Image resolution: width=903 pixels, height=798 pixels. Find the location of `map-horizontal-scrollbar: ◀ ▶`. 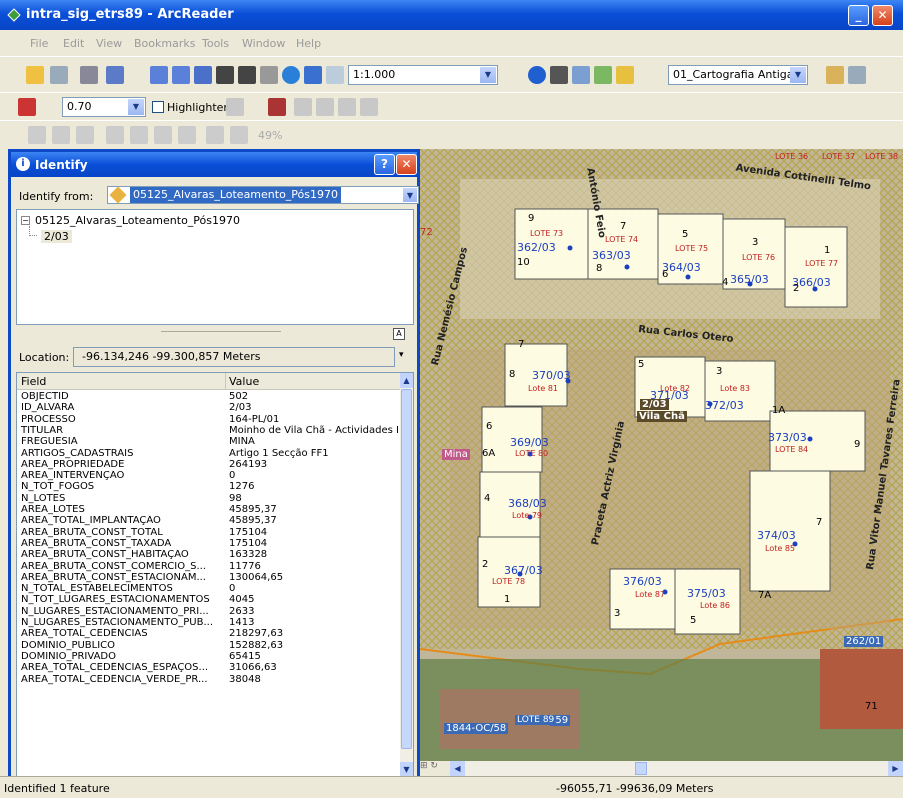

map-horizontal-scrollbar: ◀ ▶ is located at coordinates (676, 768).